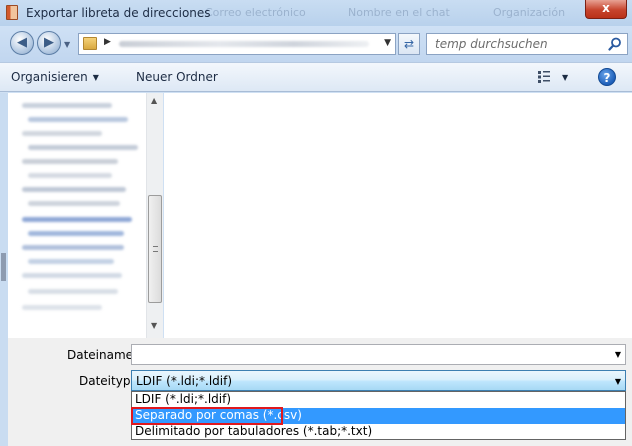  What do you see at coordinates (95, 77) in the screenshot?
I see `chevron-down-icon: ▼` at bounding box center [95, 77].